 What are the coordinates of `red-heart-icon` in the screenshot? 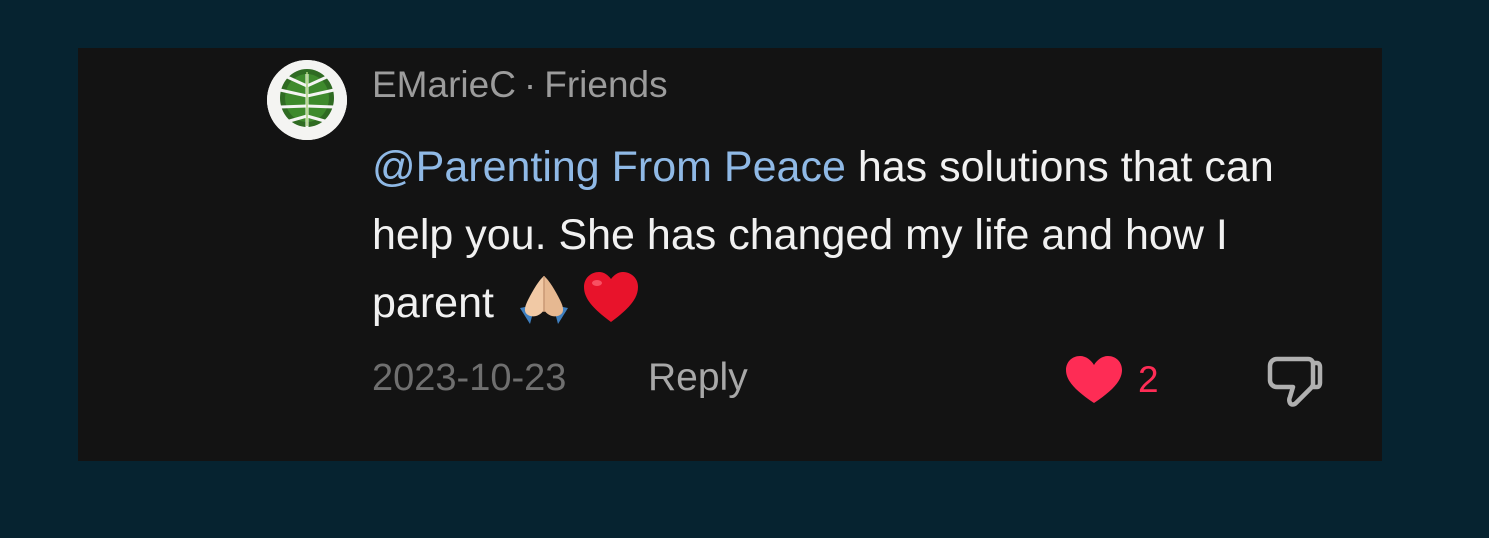 It's located at (611, 297).